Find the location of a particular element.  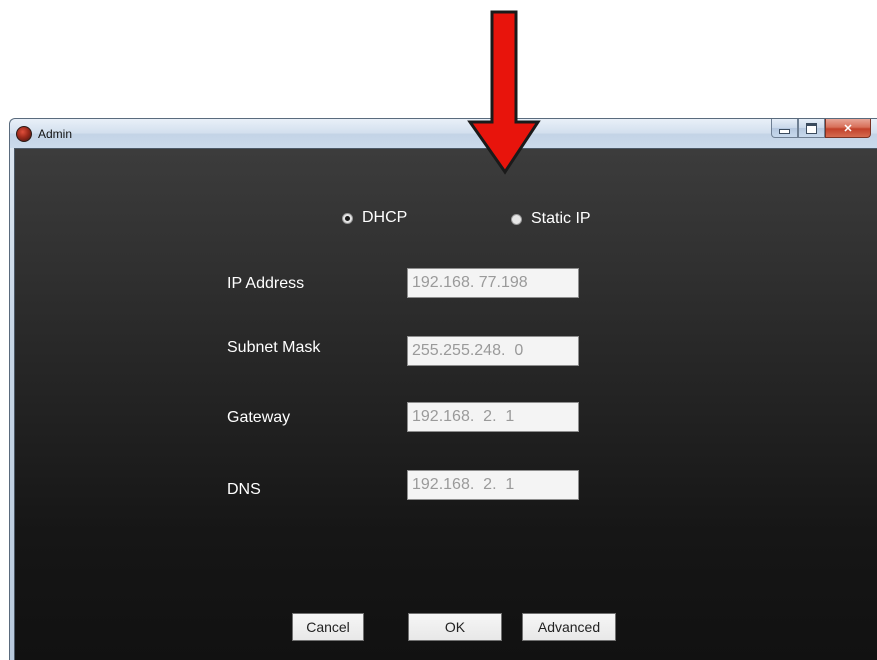

dns-field is located at coordinates (493, 485).